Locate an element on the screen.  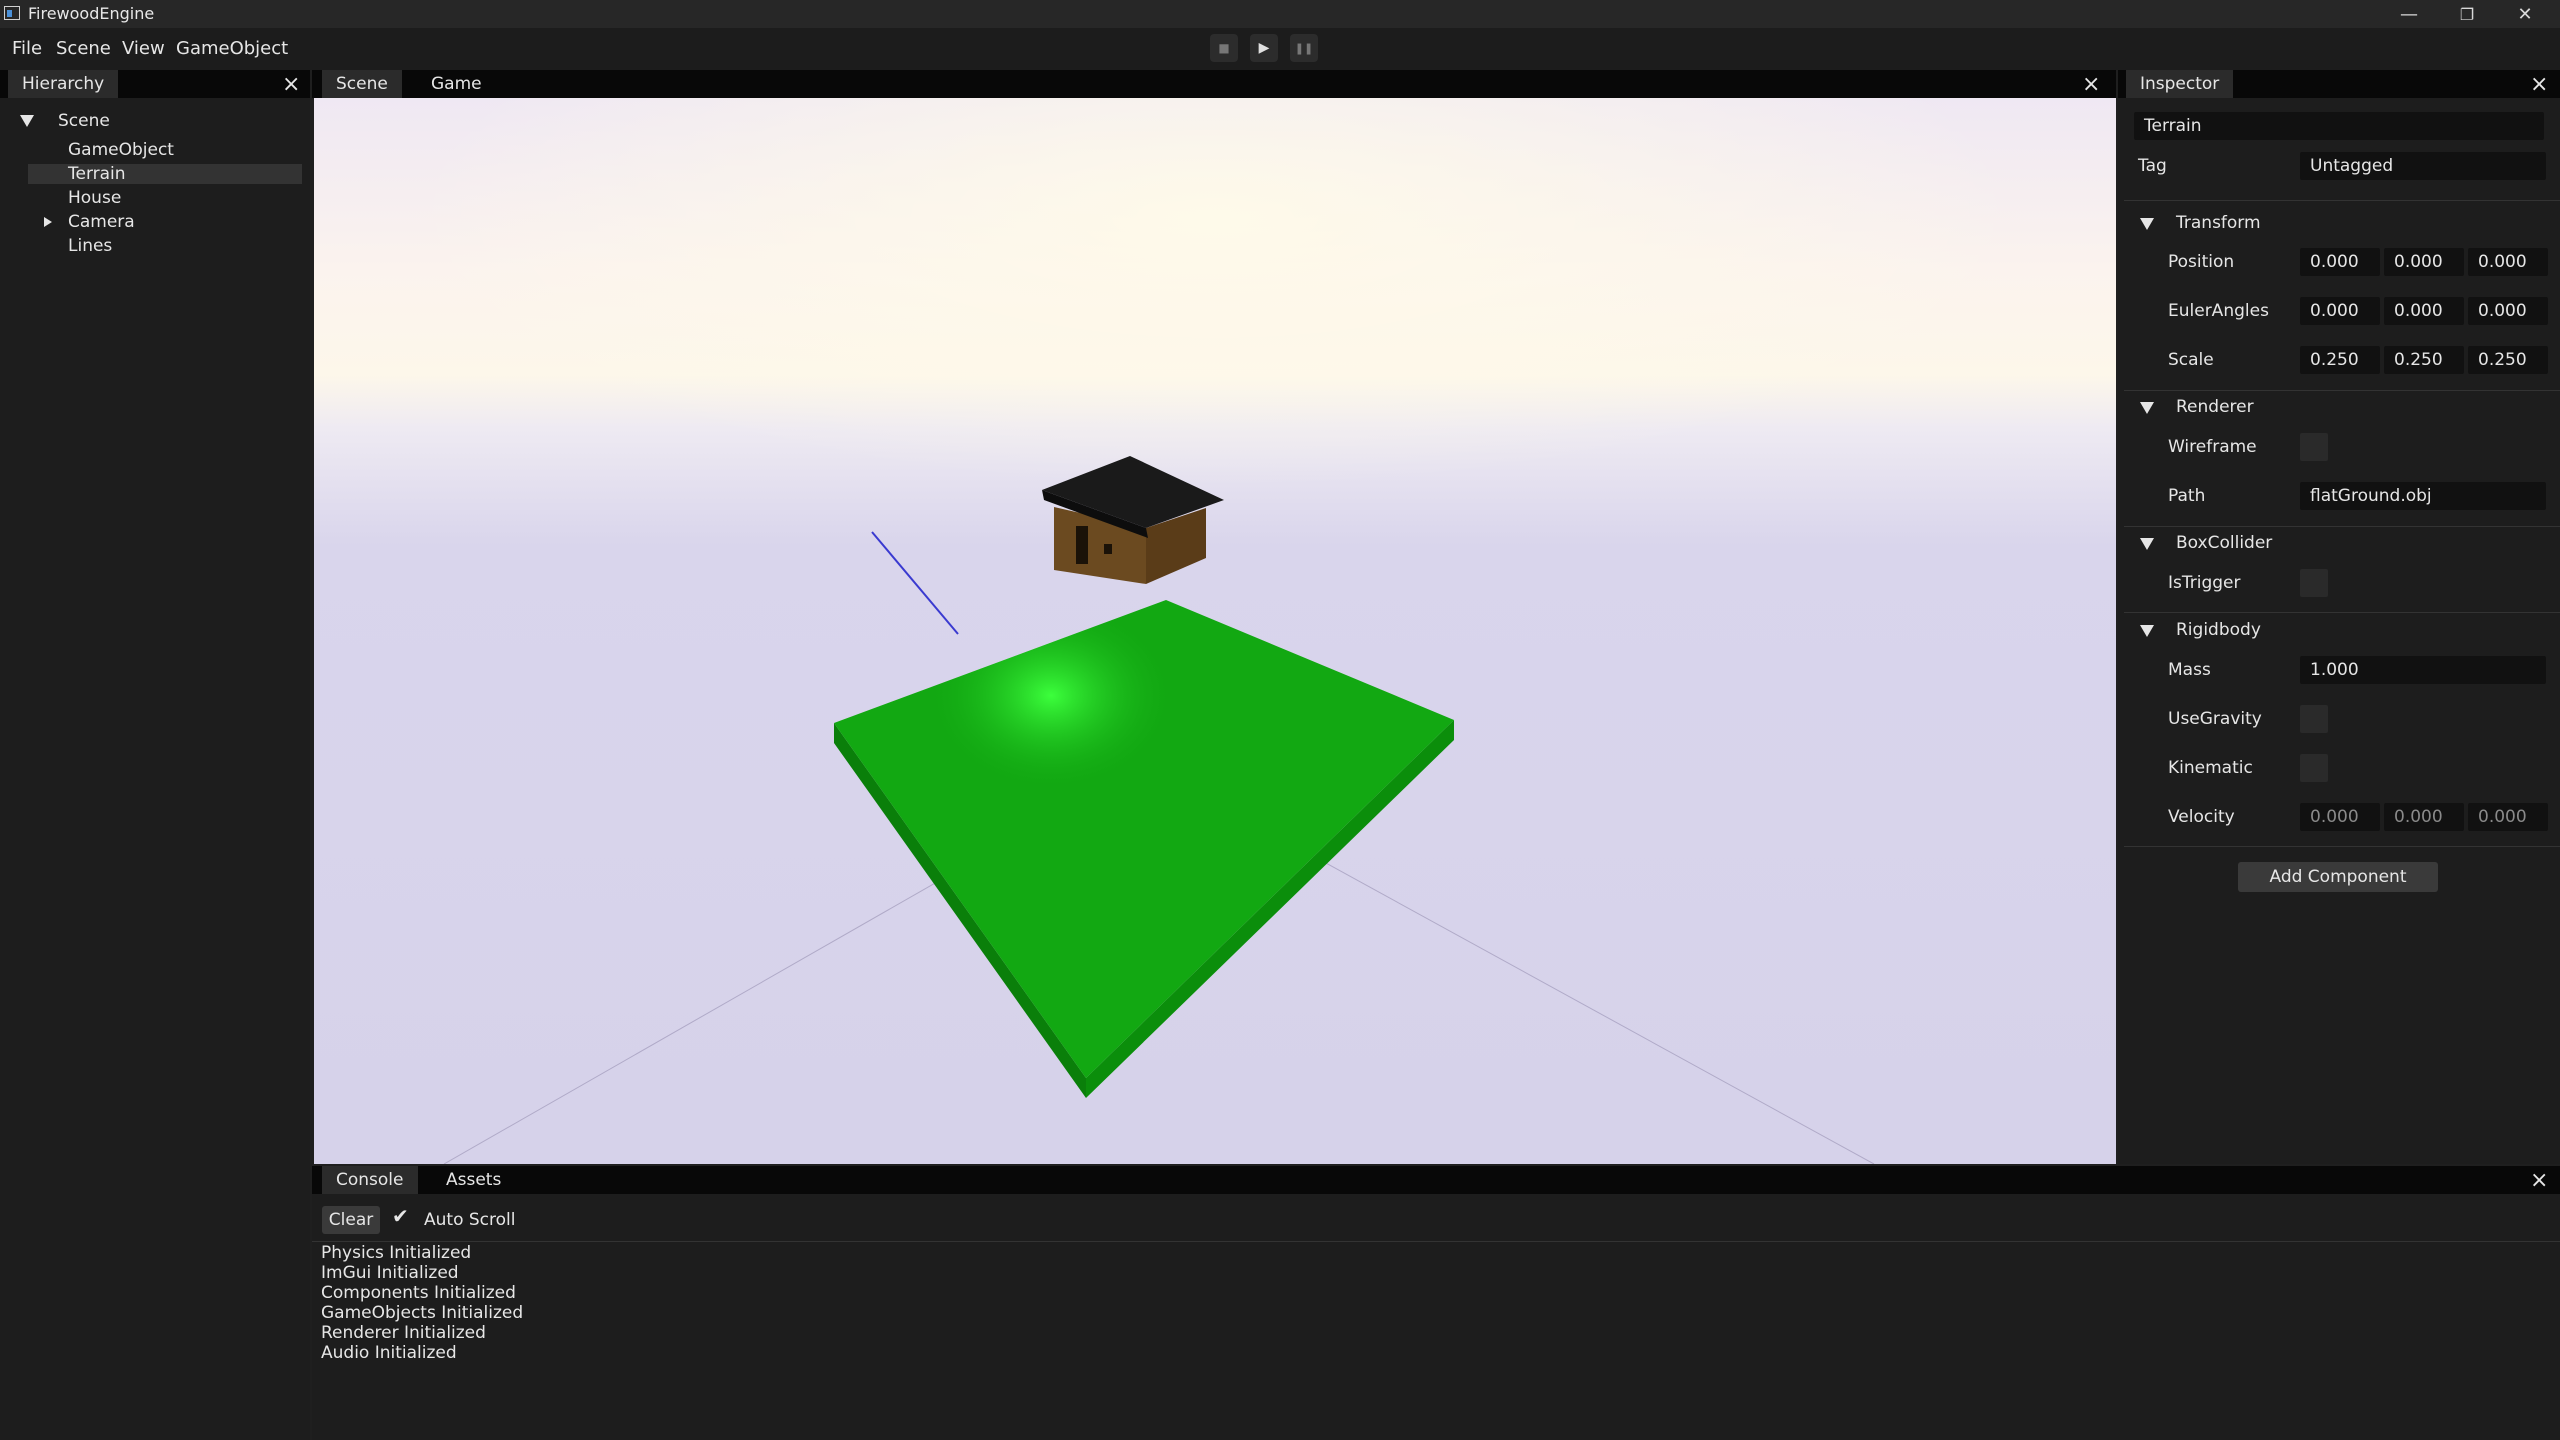
velocity-y-field: 0.000 is located at coordinates (2424, 817).